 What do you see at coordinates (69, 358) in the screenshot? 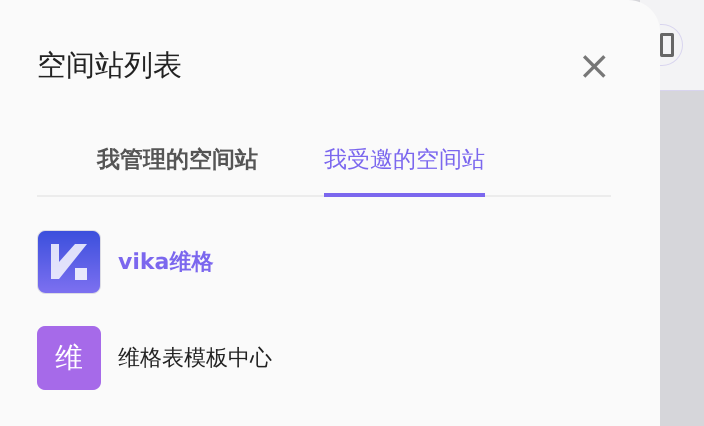
I see `avatar: 维` at bounding box center [69, 358].